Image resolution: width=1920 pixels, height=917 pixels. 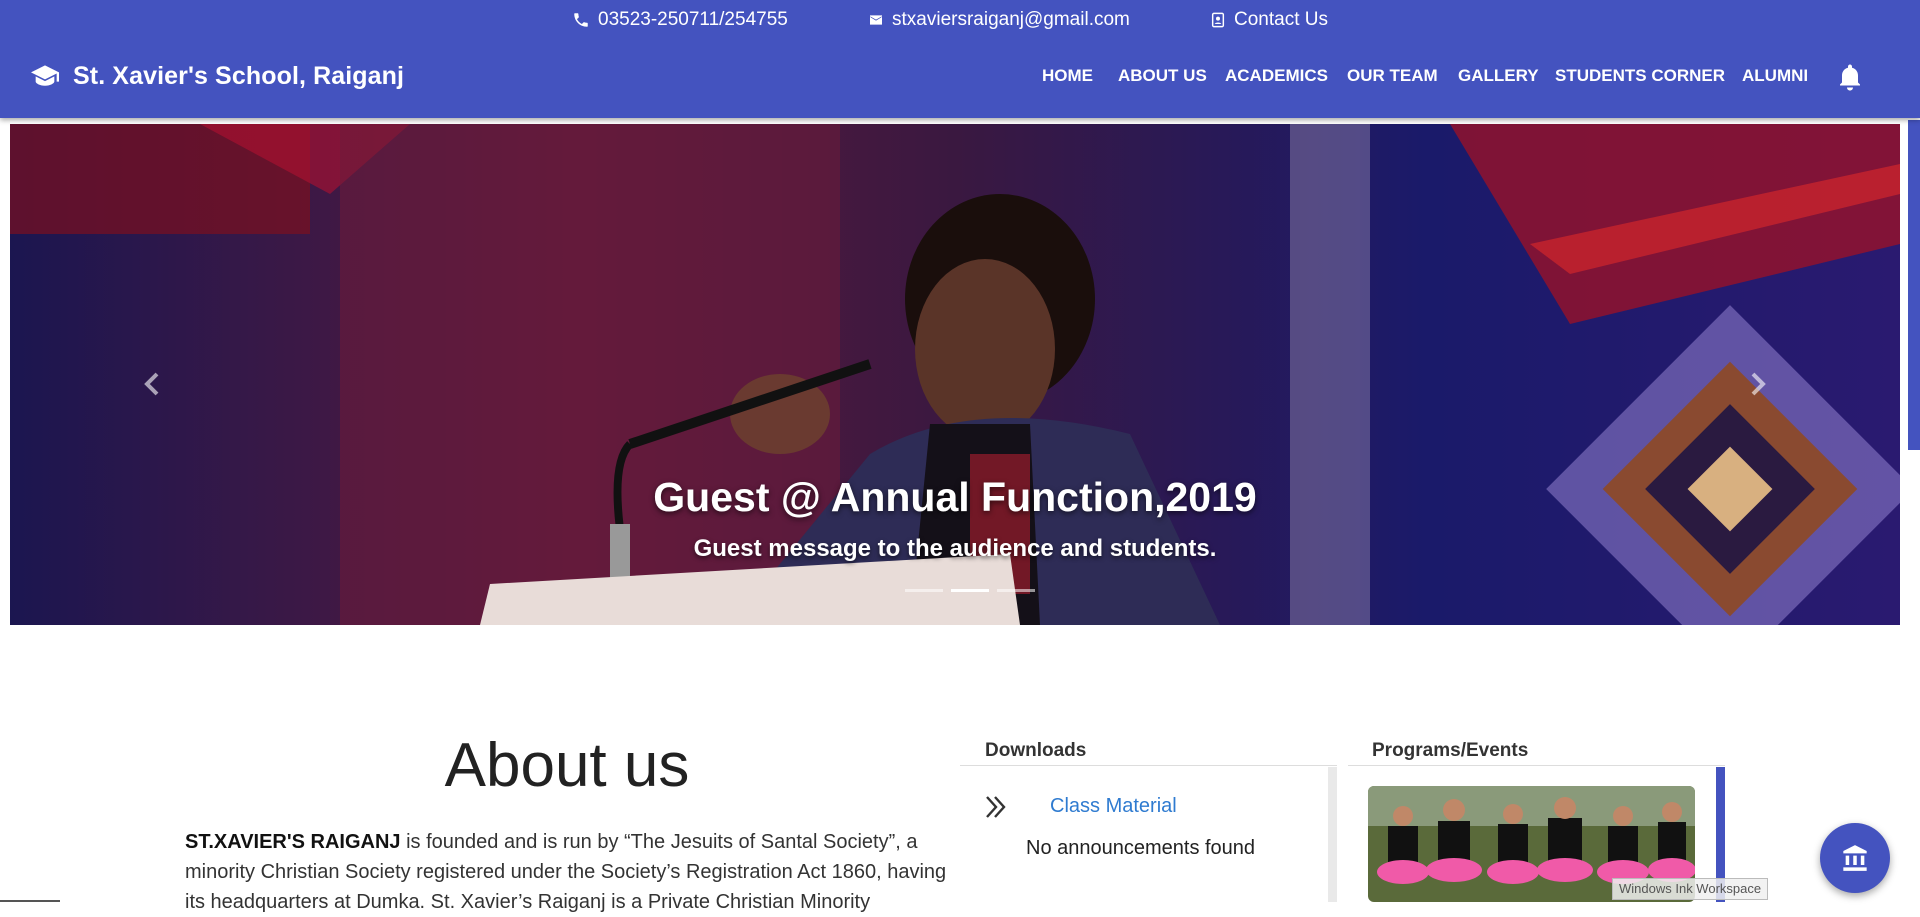 What do you see at coordinates (1148, 765) in the screenshot?
I see `downloads-divider` at bounding box center [1148, 765].